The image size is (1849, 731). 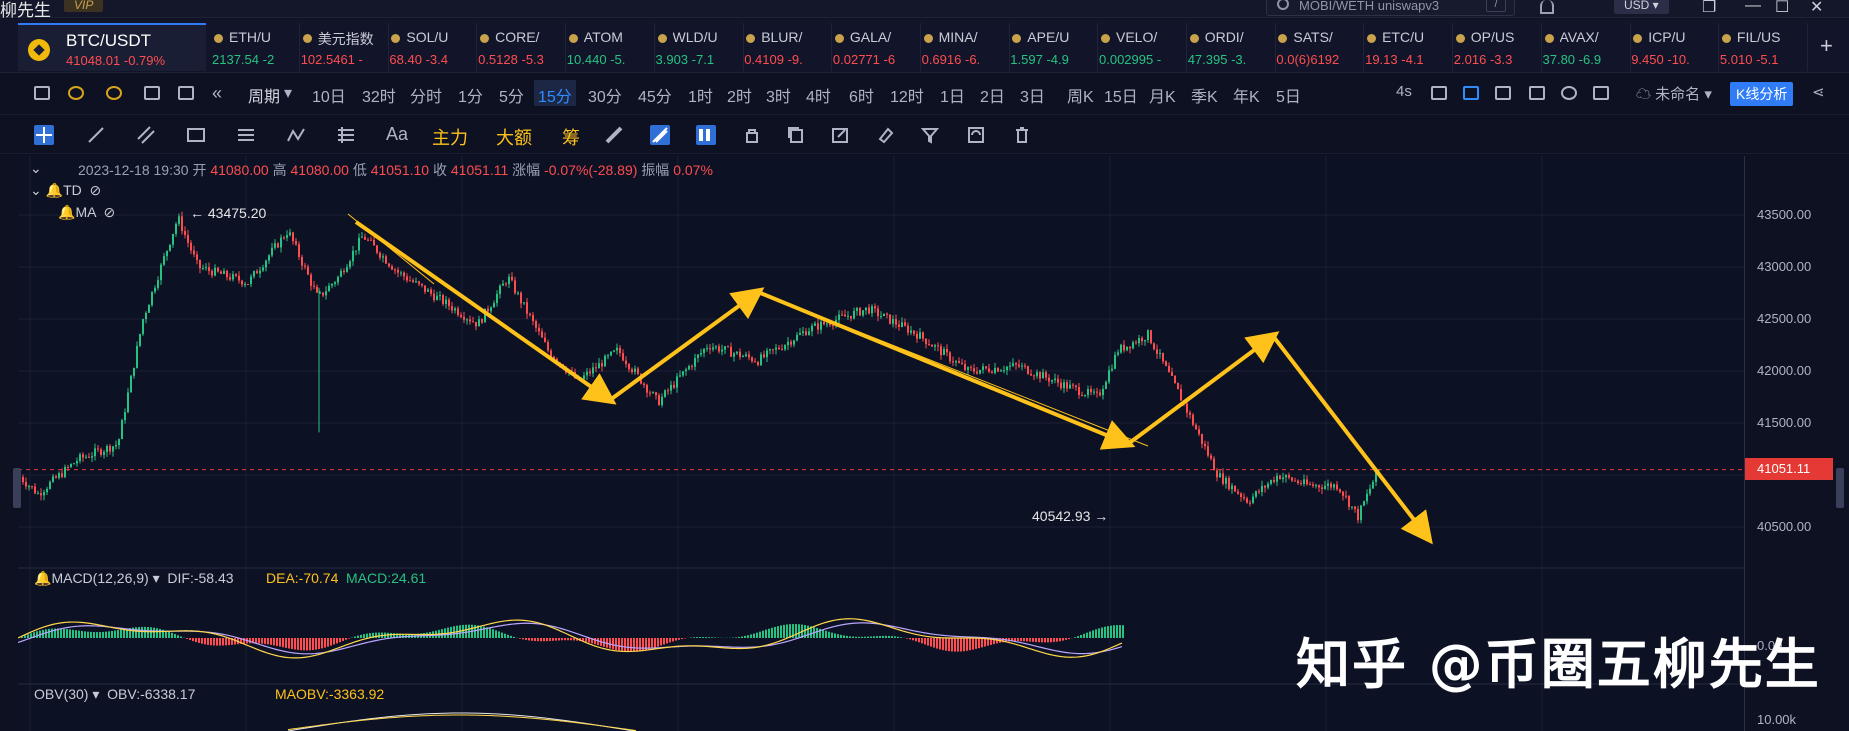 What do you see at coordinates (514, 137) in the screenshot?
I see `big-order-tool: 大额` at bounding box center [514, 137].